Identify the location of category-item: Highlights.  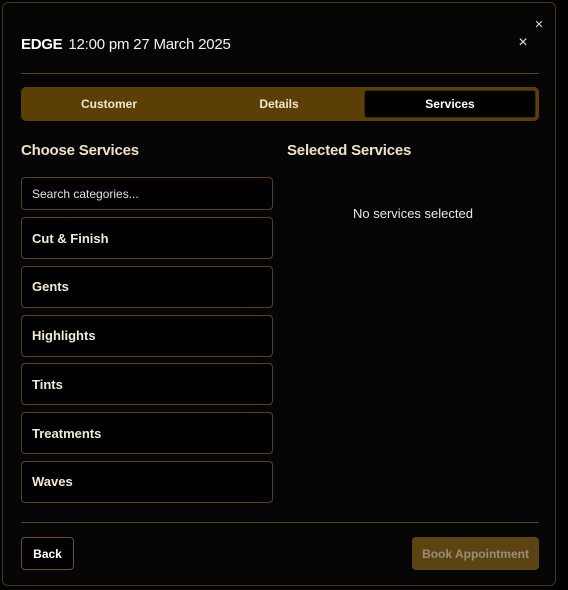
(147, 335).